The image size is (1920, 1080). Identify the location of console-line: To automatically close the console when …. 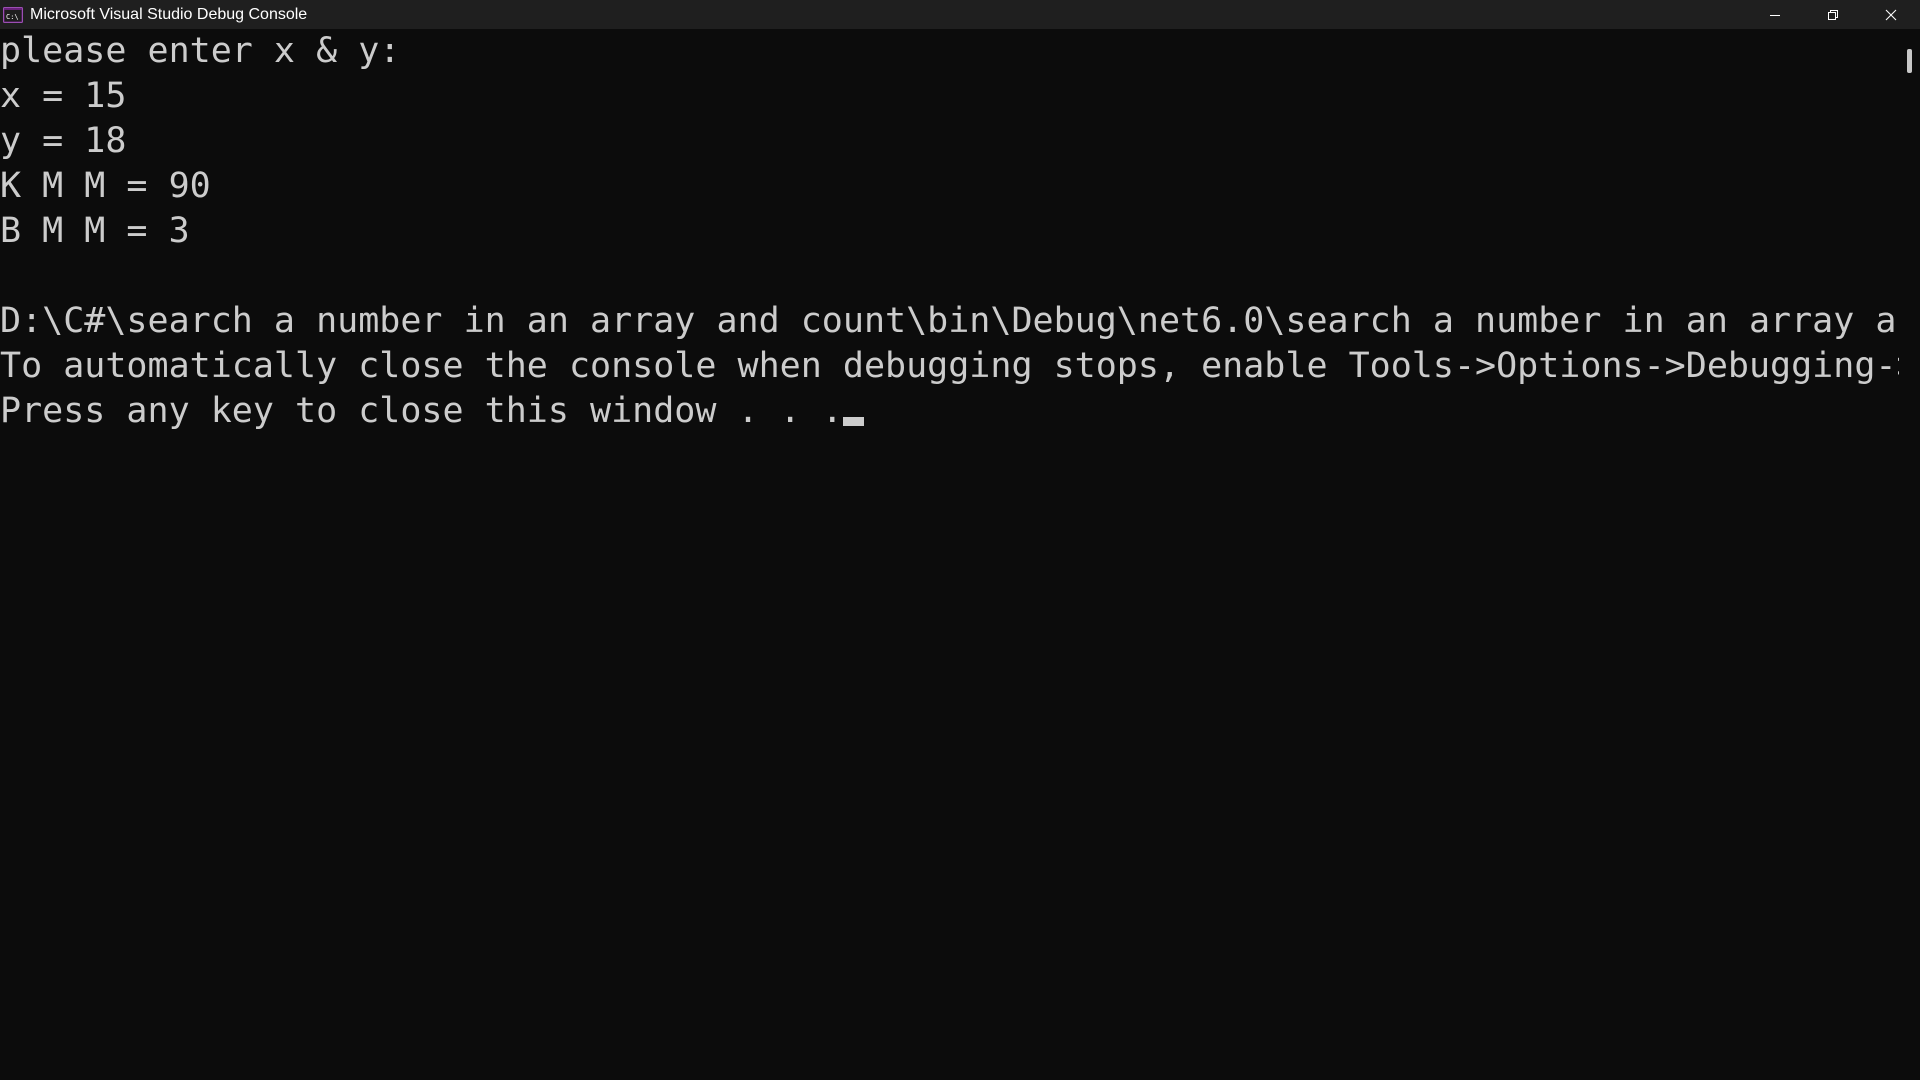
(949, 366).